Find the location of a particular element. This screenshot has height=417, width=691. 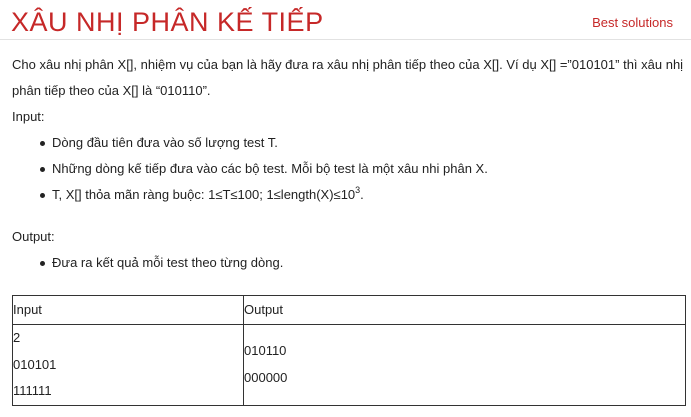

output-line: 000000 is located at coordinates (266, 377).